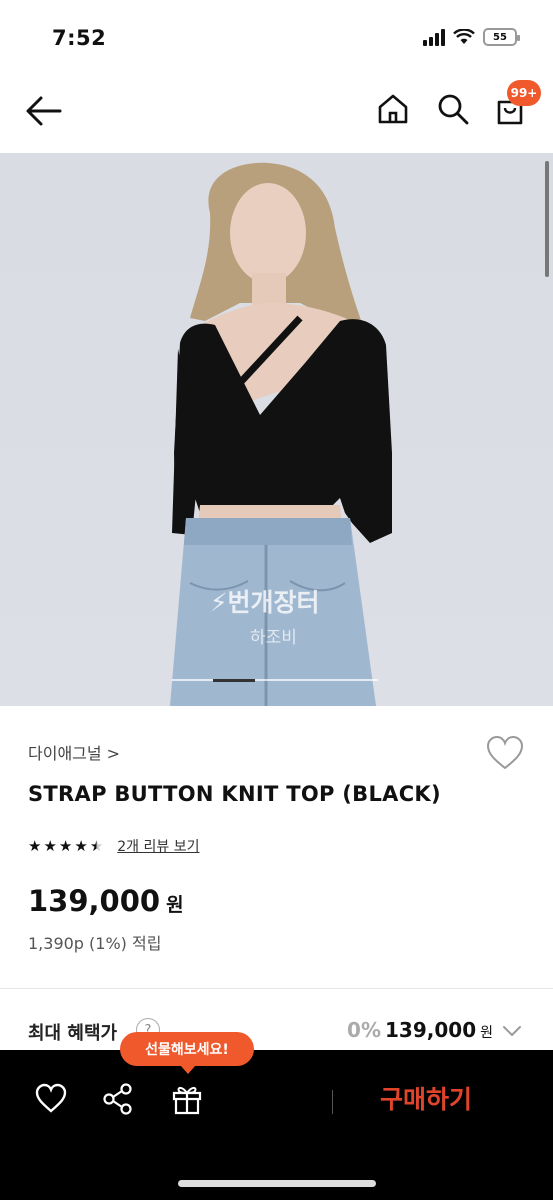  What do you see at coordinates (265, 602) in the screenshot?
I see `watermark-logo: ⚡번개장터` at bounding box center [265, 602].